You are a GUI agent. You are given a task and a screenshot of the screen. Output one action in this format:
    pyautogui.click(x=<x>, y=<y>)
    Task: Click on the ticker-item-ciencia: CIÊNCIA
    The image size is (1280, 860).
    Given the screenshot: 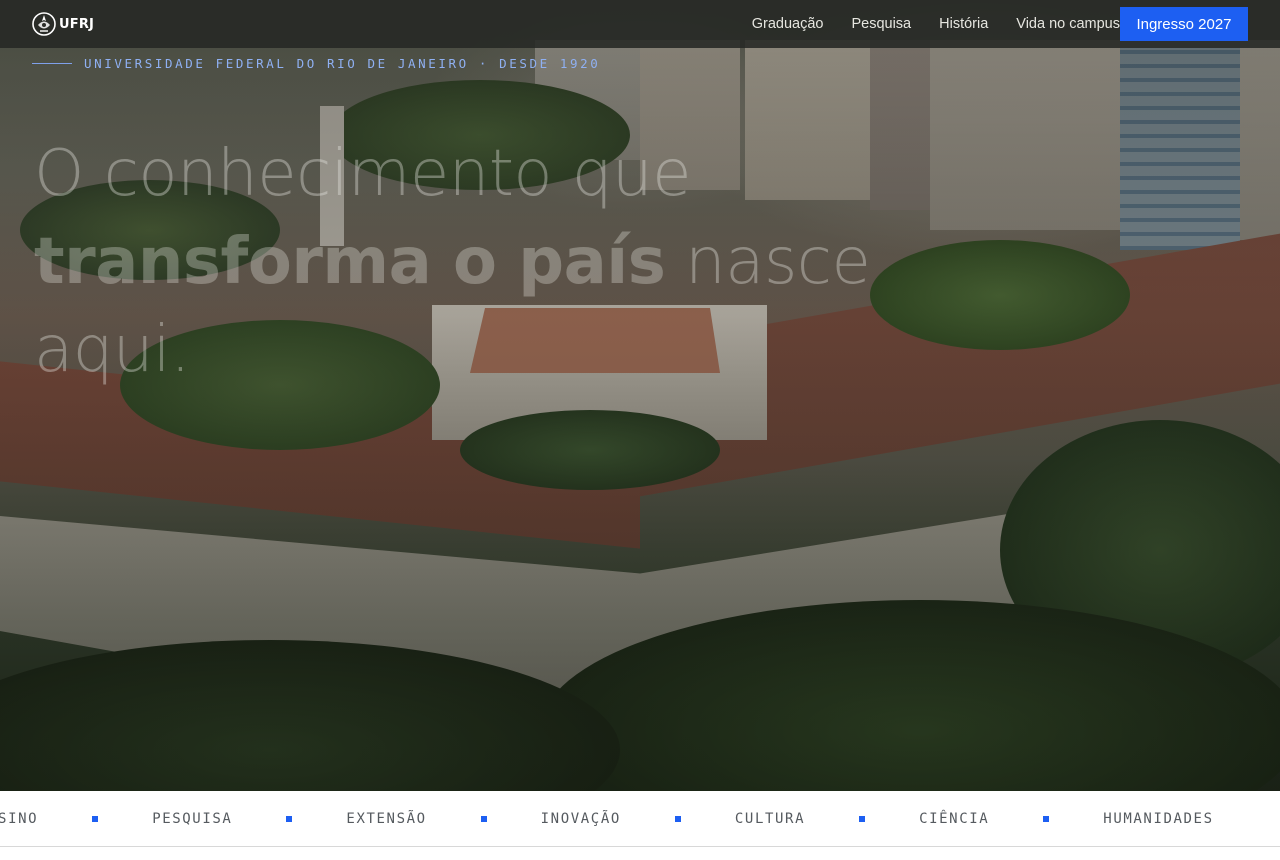 What is the action you would take?
    pyautogui.click(x=954, y=819)
    